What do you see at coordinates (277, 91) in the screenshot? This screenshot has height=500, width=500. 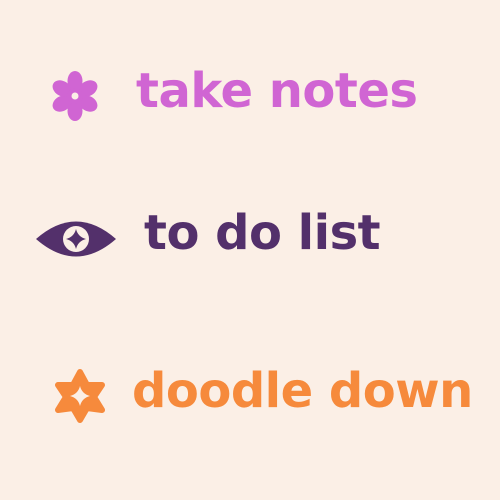 I see `take-notes-label: take notes` at bounding box center [277, 91].